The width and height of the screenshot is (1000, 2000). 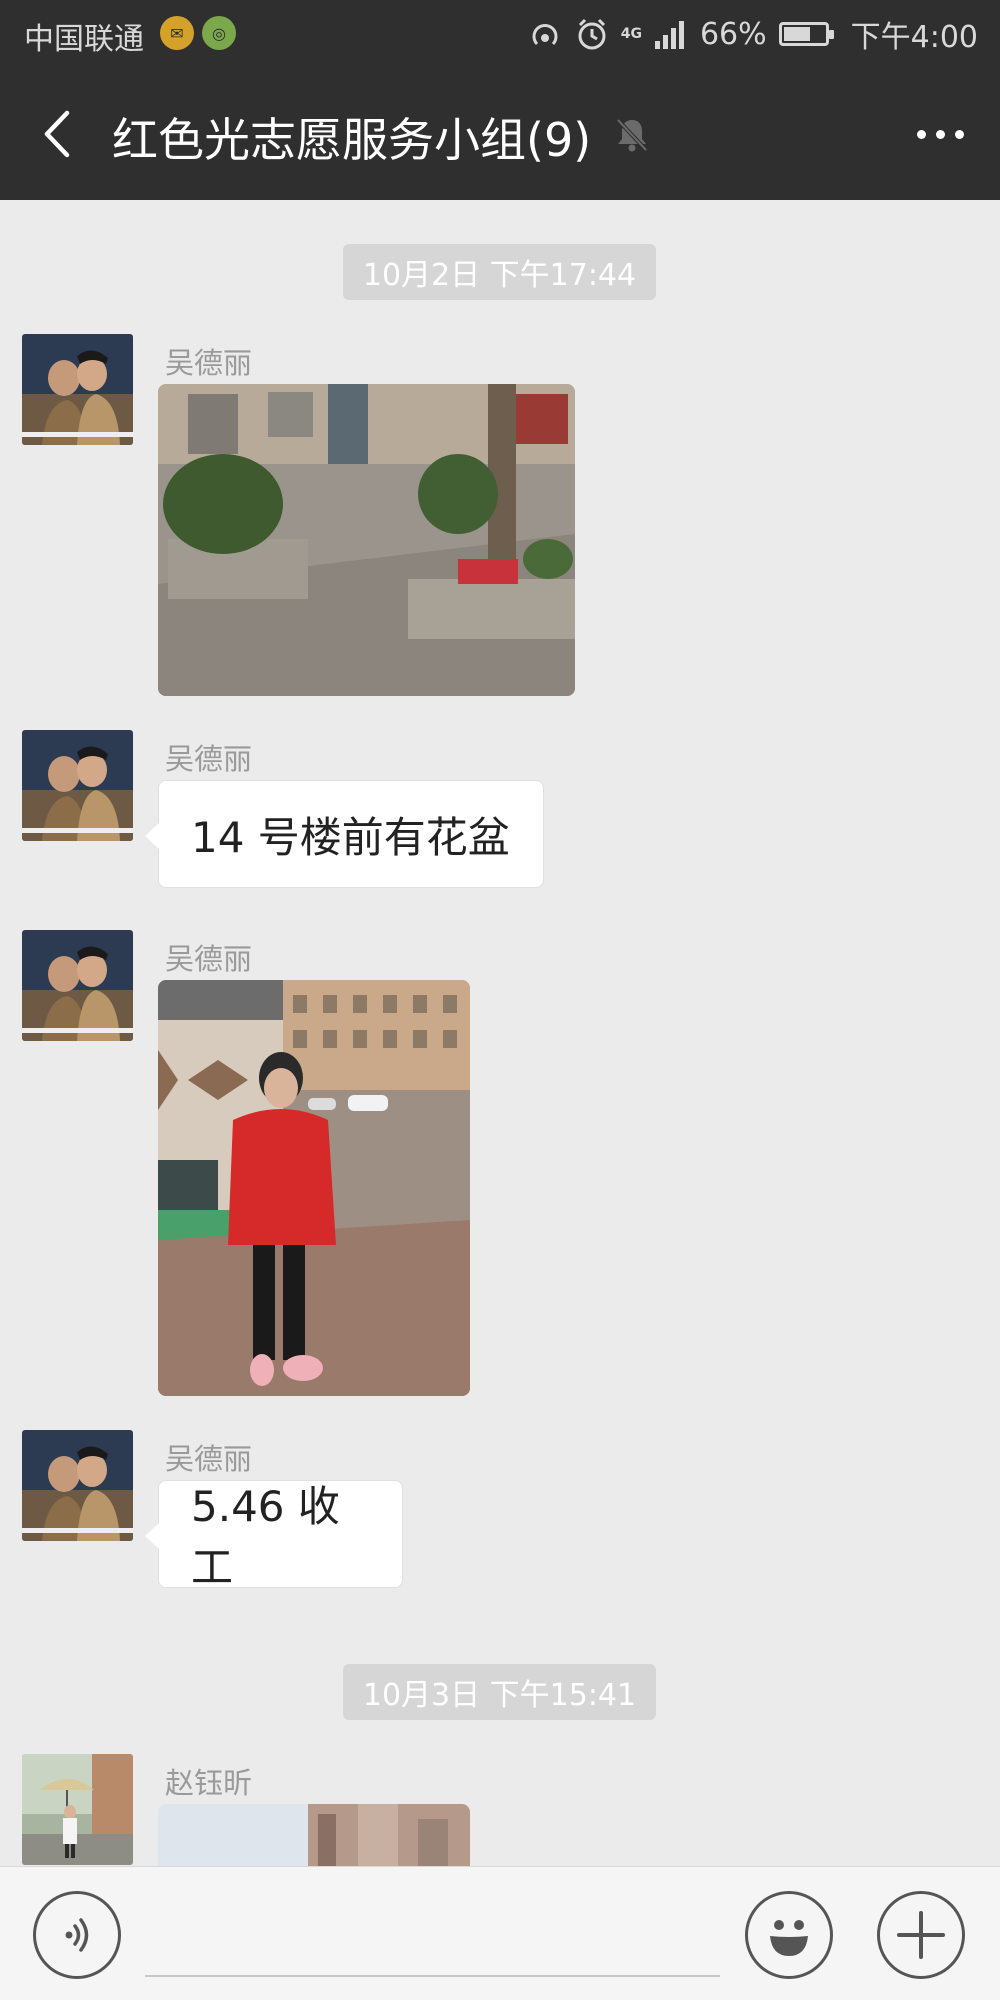 I want to click on hotspot-icon, so click(x=545, y=35).